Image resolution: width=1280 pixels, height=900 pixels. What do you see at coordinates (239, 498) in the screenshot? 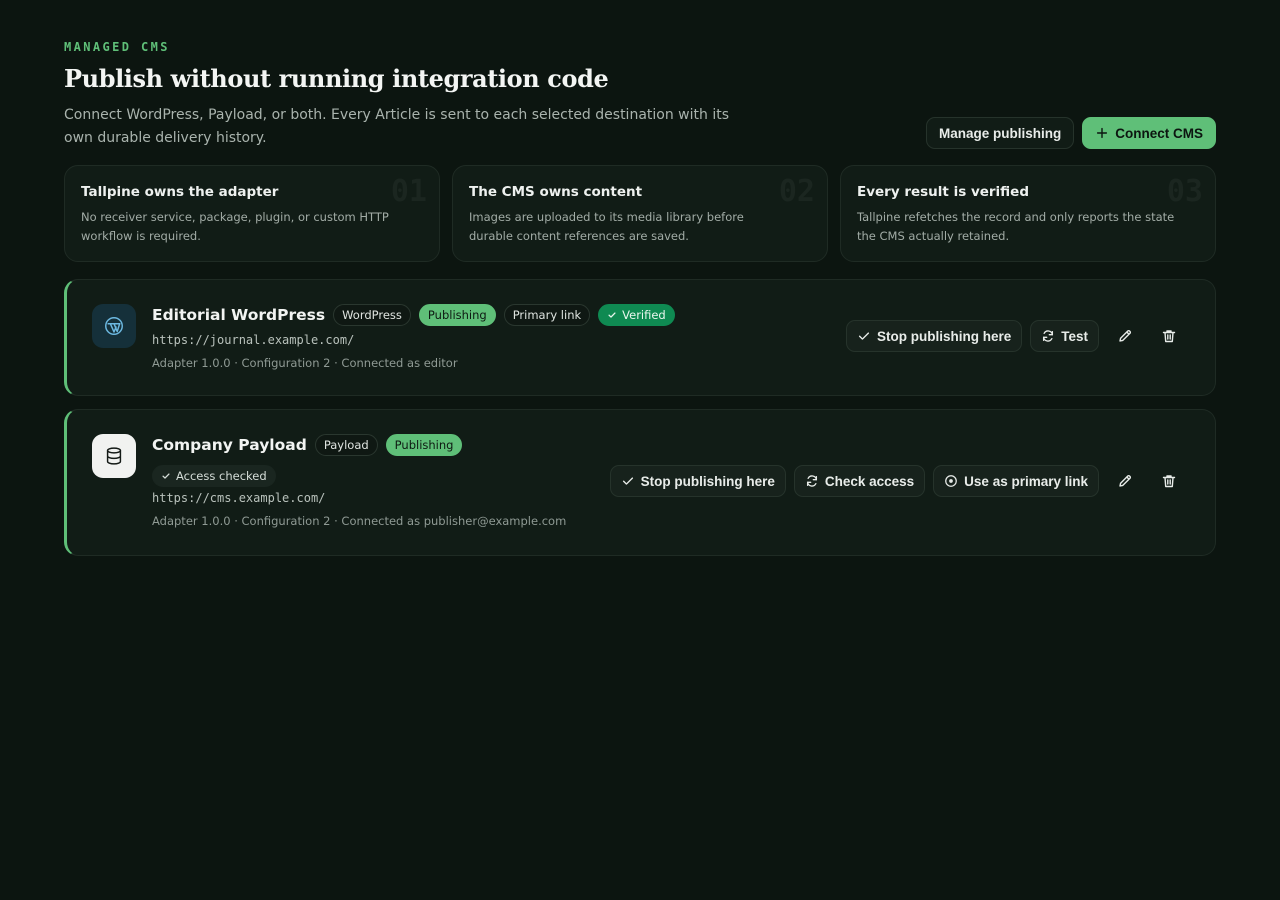
I see `connection-url: https://cms.example.com/` at bounding box center [239, 498].